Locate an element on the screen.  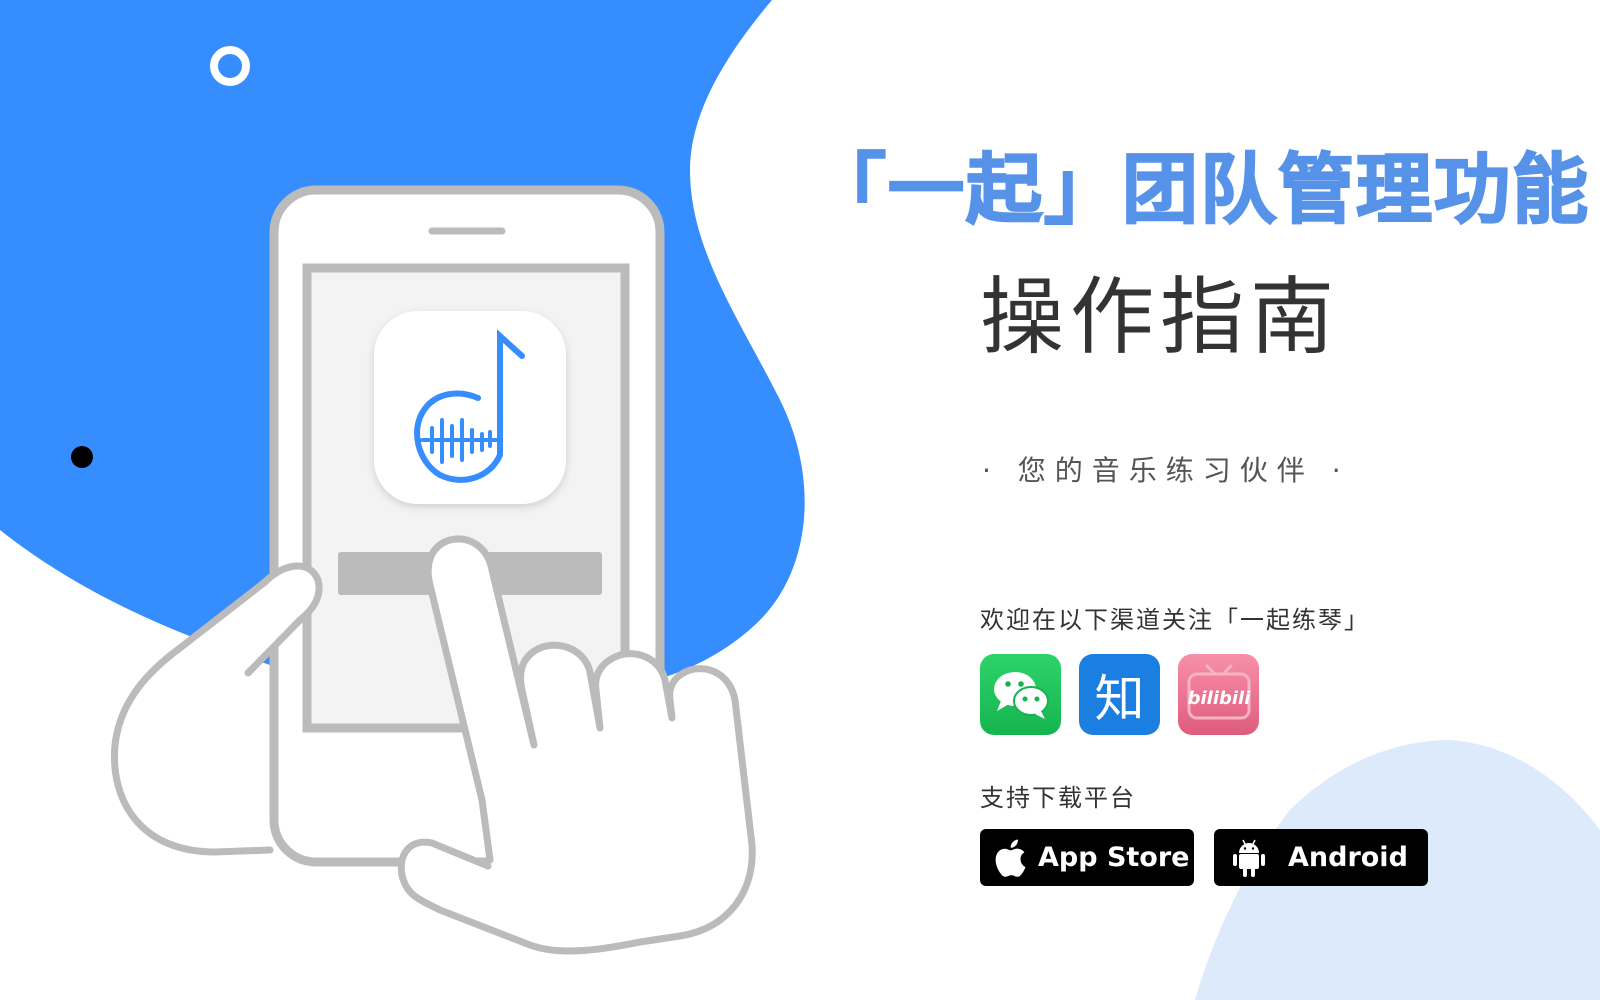
android-button: Android is located at coordinates (1321, 857).